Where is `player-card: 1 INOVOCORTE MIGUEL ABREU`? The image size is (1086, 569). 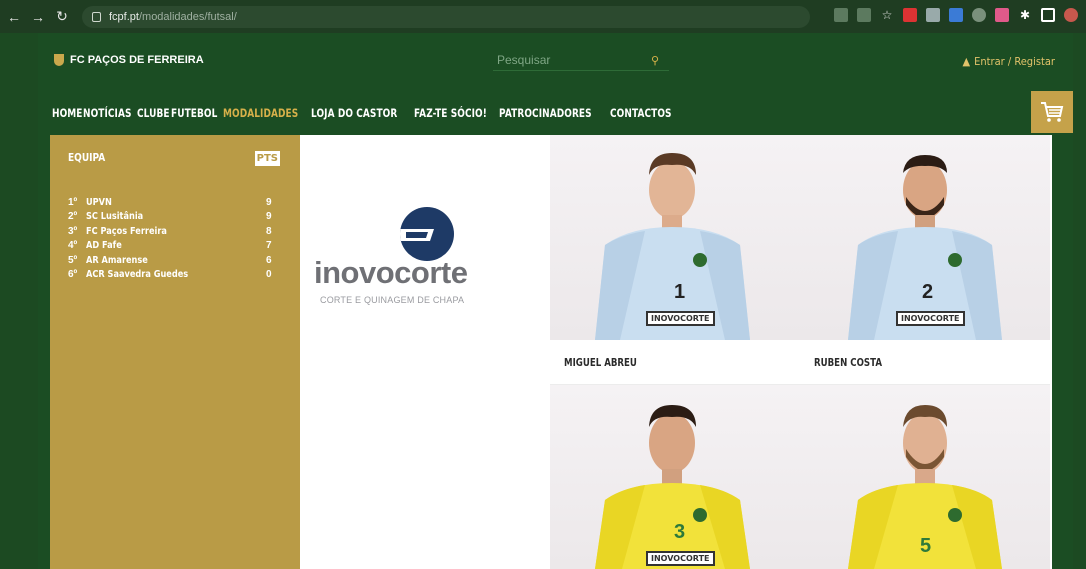
player-card: 1 INOVOCORTE MIGUEL ABREU is located at coordinates (675, 260).